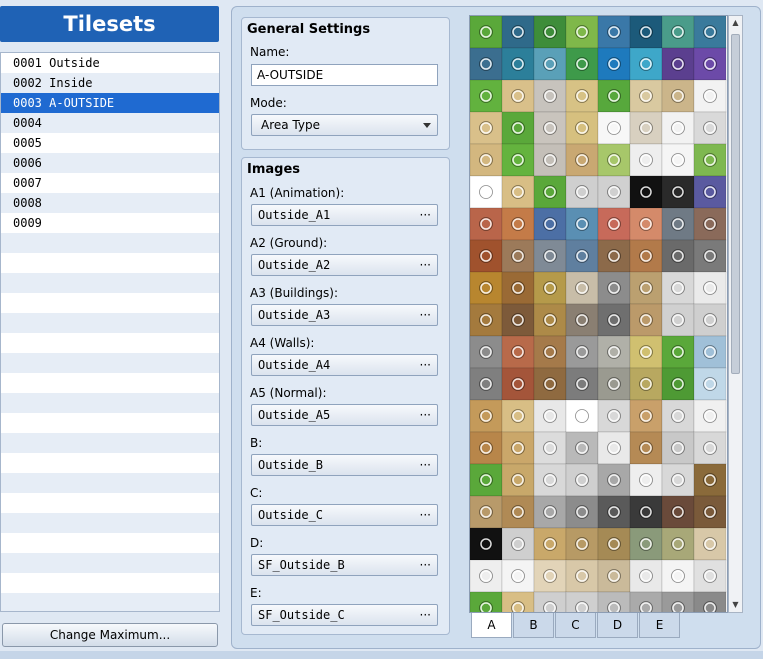 The height and width of the screenshot is (659, 763). What do you see at coordinates (344, 215) in the screenshot?
I see `image-file-button: Outside_A1 ···` at bounding box center [344, 215].